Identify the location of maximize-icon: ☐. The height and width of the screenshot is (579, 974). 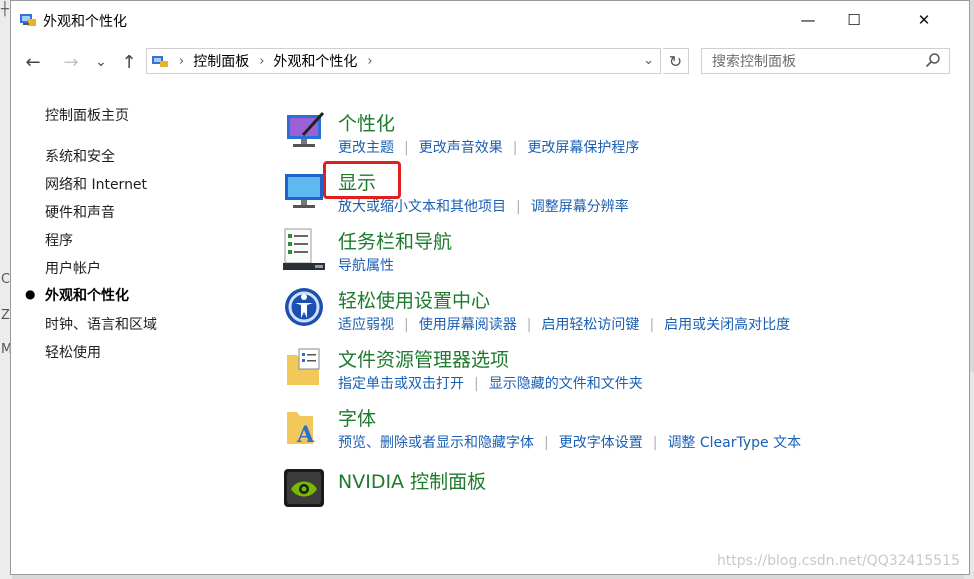
(854, 20).